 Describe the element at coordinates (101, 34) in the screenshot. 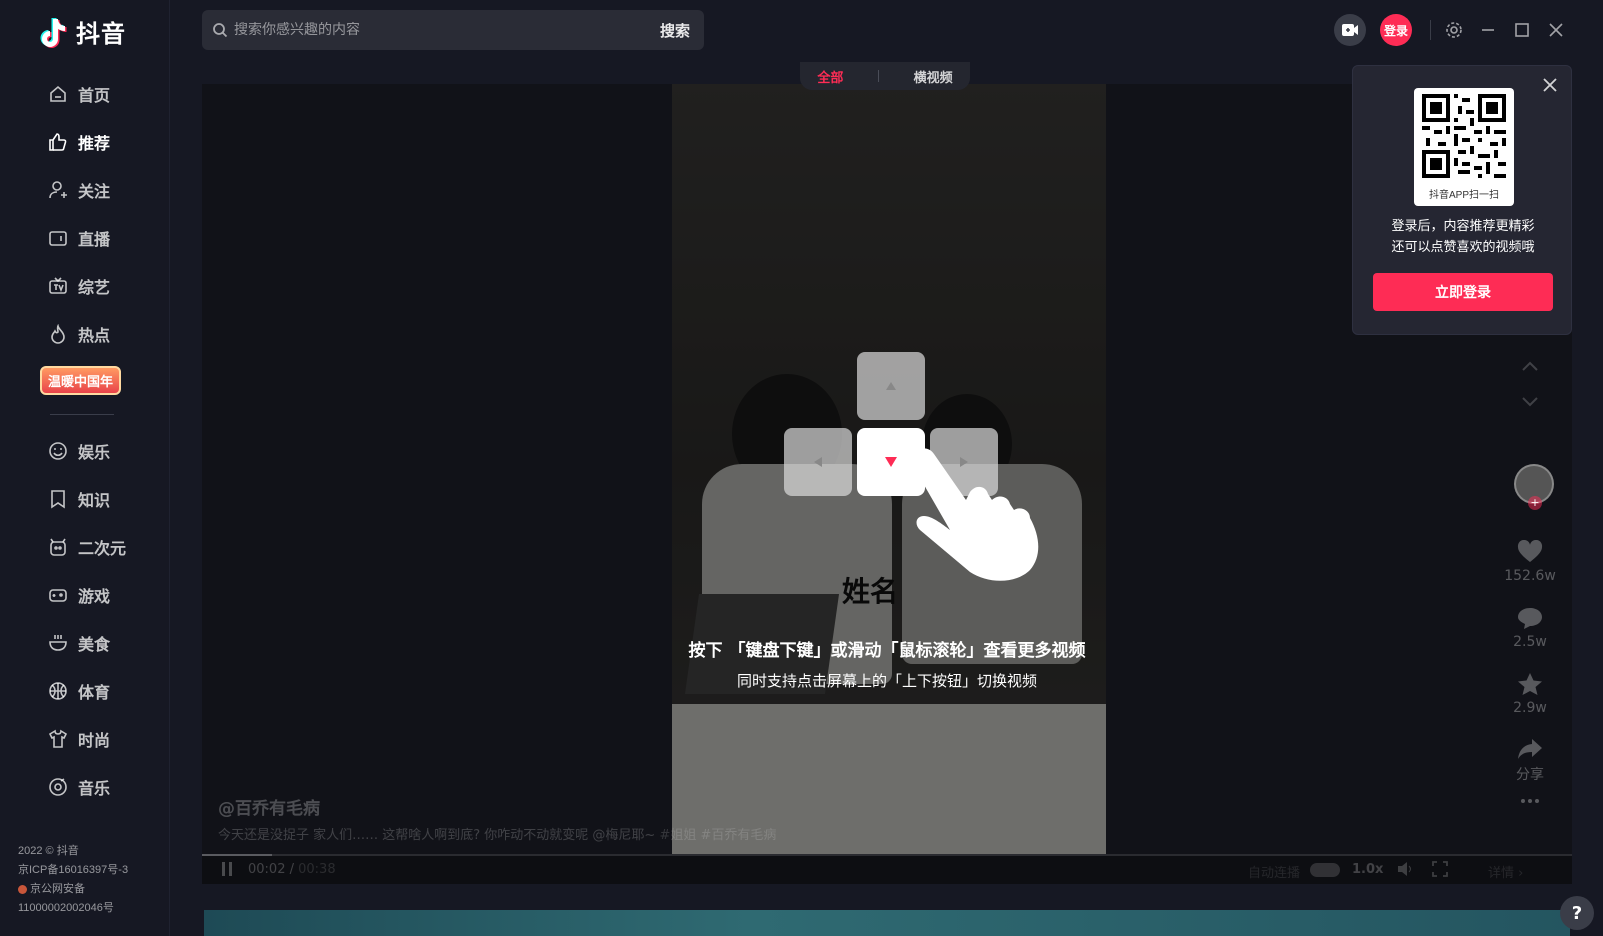

I see `app-name: 抖音` at that location.